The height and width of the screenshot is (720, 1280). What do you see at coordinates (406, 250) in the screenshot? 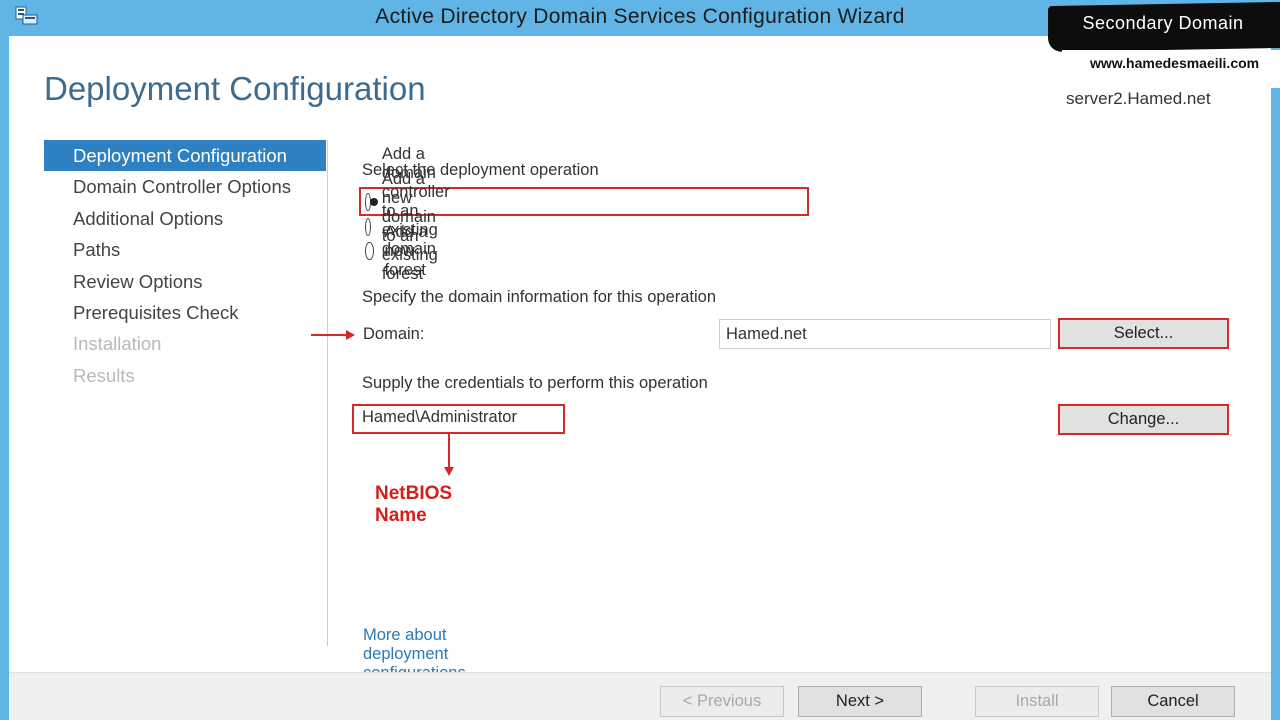
I see `radio-label: Add a new forest` at bounding box center [406, 250].